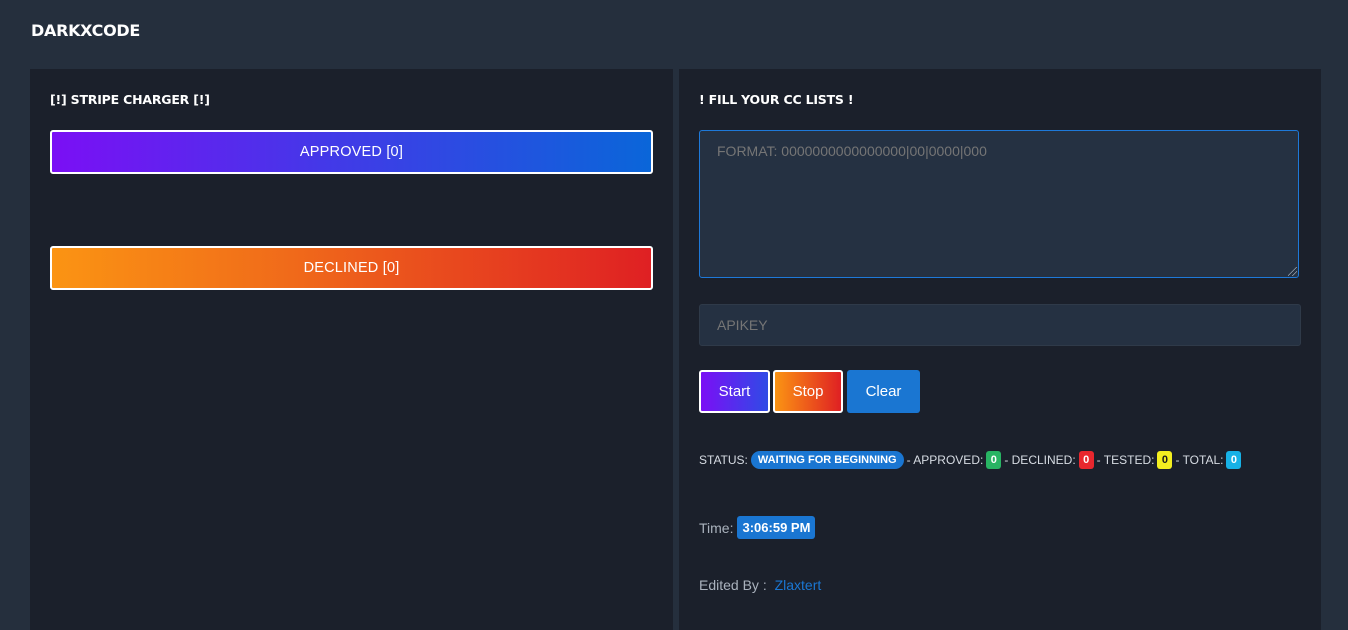 Image resolution: width=1348 pixels, height=630 pixels. Describe the element at coordinates (776, 527) in the screenshot. I see `time-badge: 3:06:59 PM` at that location.